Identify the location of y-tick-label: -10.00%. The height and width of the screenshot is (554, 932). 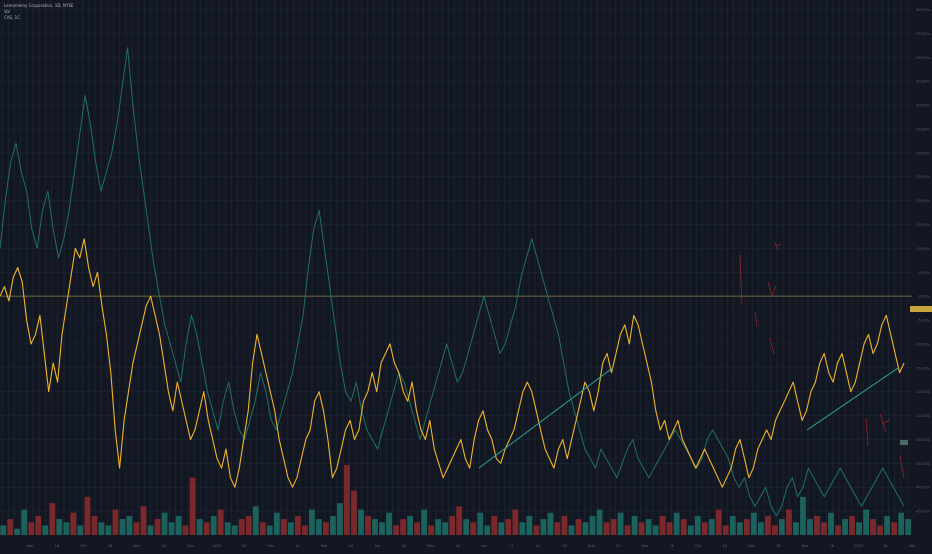
(923, 344).